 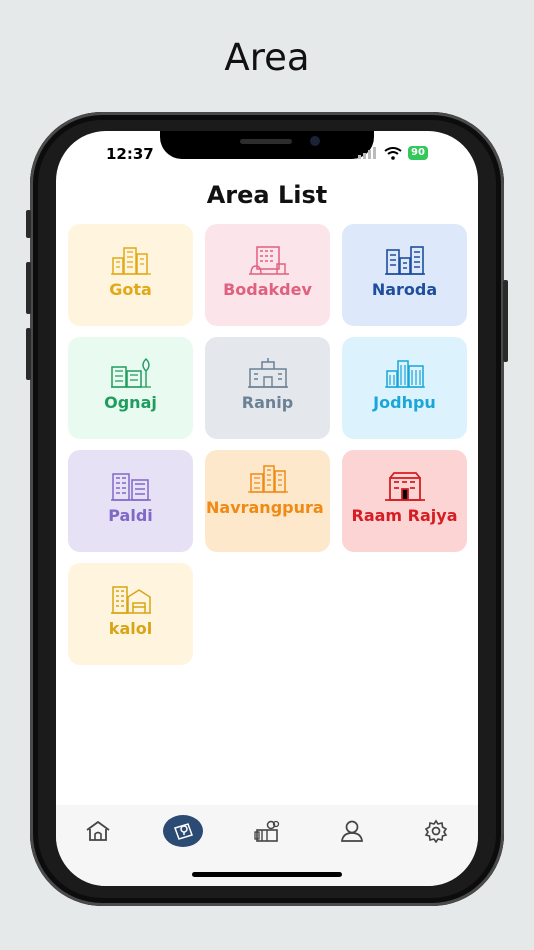 I want to click on tab-home, so click(x=98, y=831).